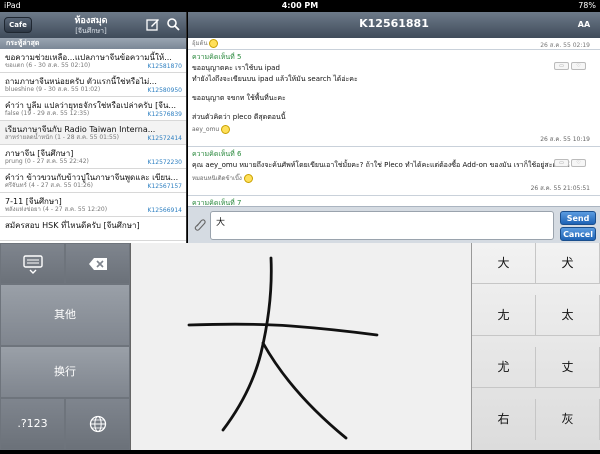 The width and height of the screenshot is (600, 454). What do you see at coordinates (565, 45) in the screenshot?
I see `comment-date: 26 ส.ค. 55 02:19` at bounding box center [565, 45].